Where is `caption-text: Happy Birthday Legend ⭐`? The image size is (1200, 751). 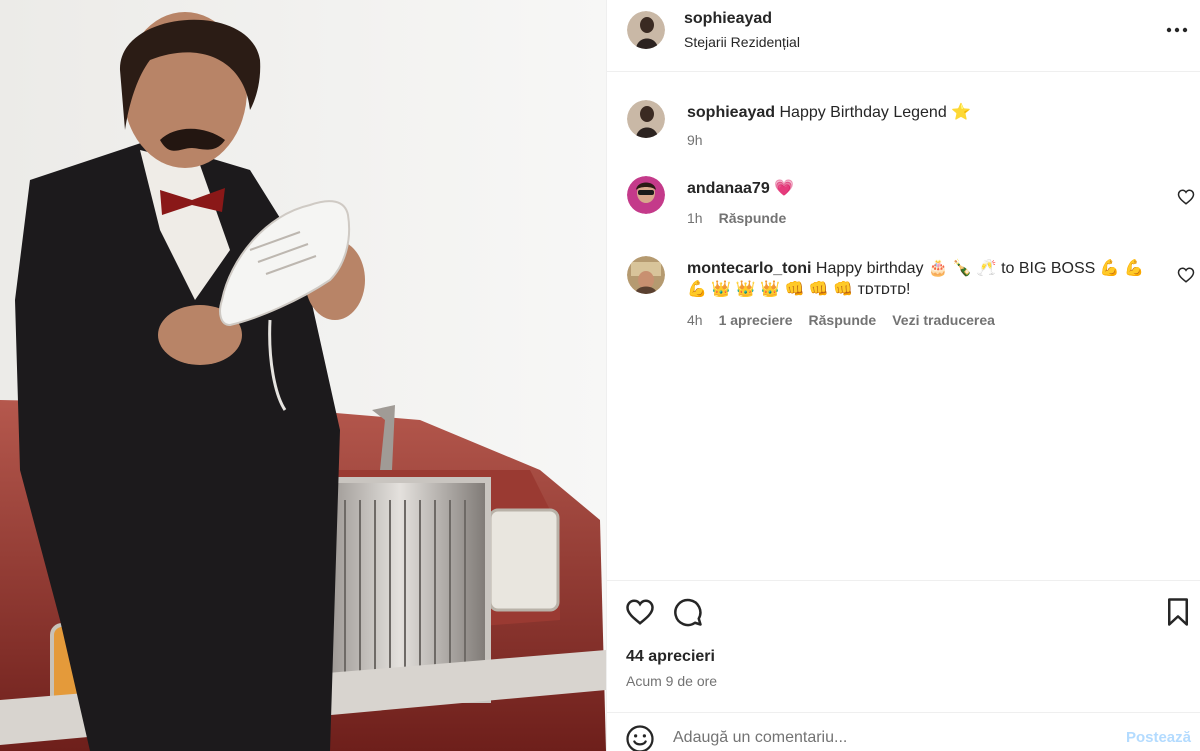 caption-text: Happy Birthday Legend ⭐ is located at coordinates (875, 112).